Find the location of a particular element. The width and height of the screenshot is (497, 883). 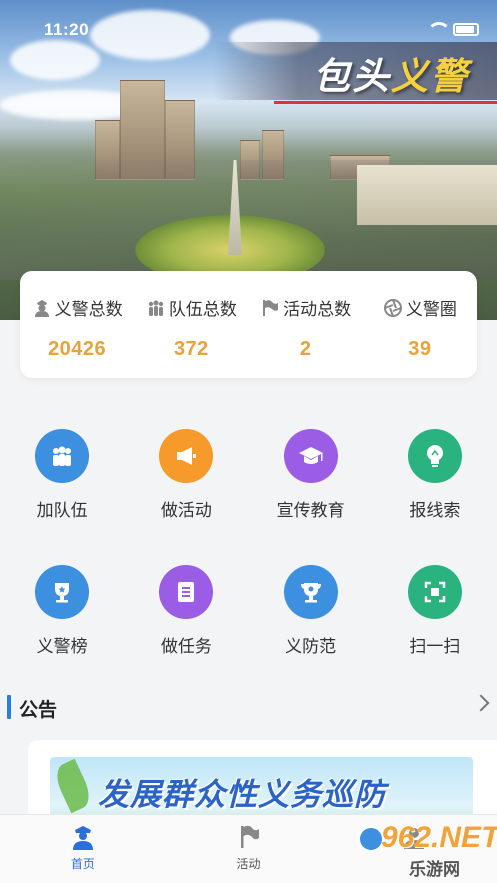

title-main: 包头 is located at coordinates (352, 76).